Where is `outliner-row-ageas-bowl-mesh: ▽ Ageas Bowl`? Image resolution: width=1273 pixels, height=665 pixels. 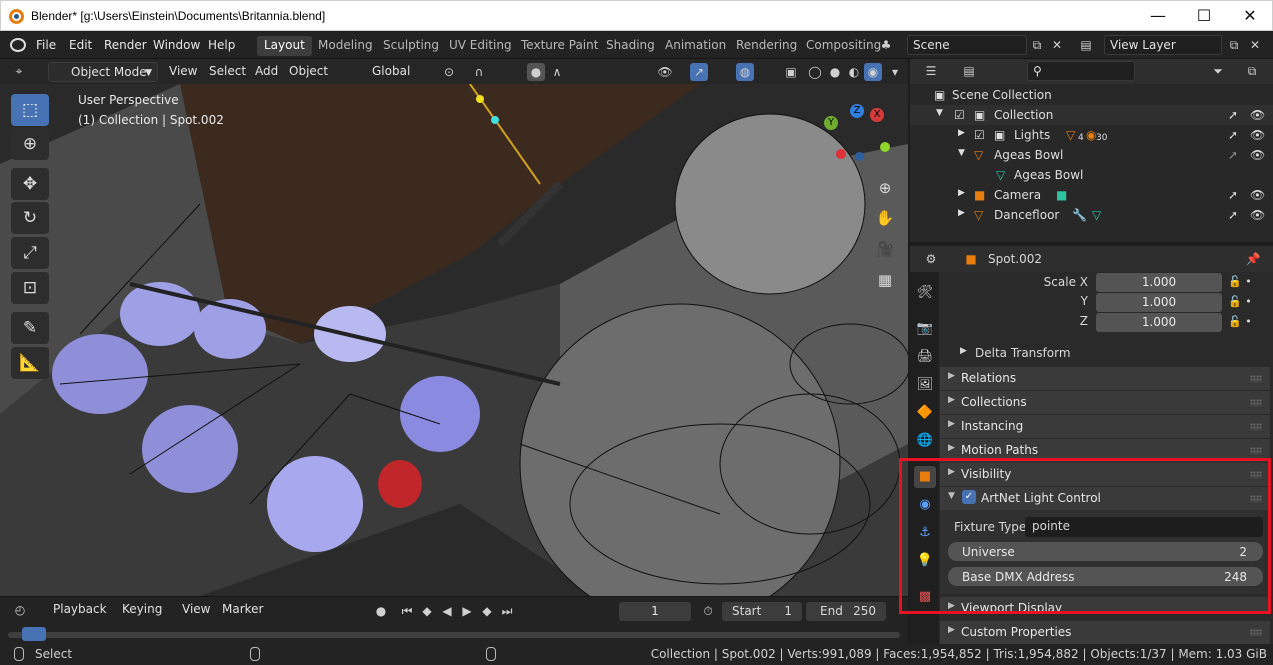
outliner-row-ageas-bowl-mesh: ▽ Ageas Bowl is located at coordinates (1091, 175).